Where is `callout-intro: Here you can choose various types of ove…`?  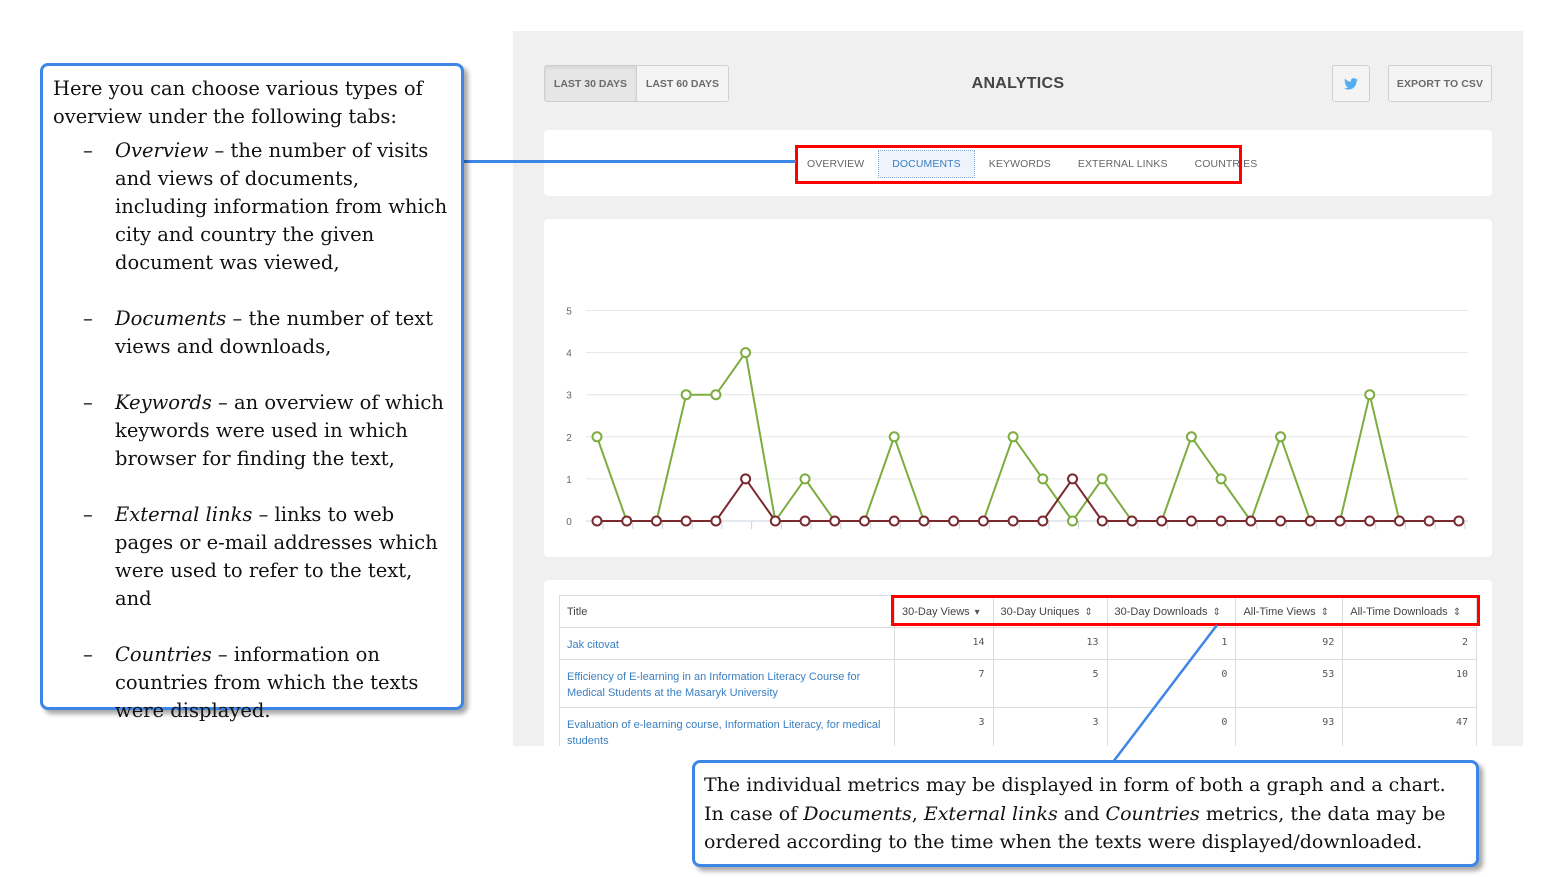
callout-intro: Here you can choose various types of ove… is located at coordinates (238, 102).